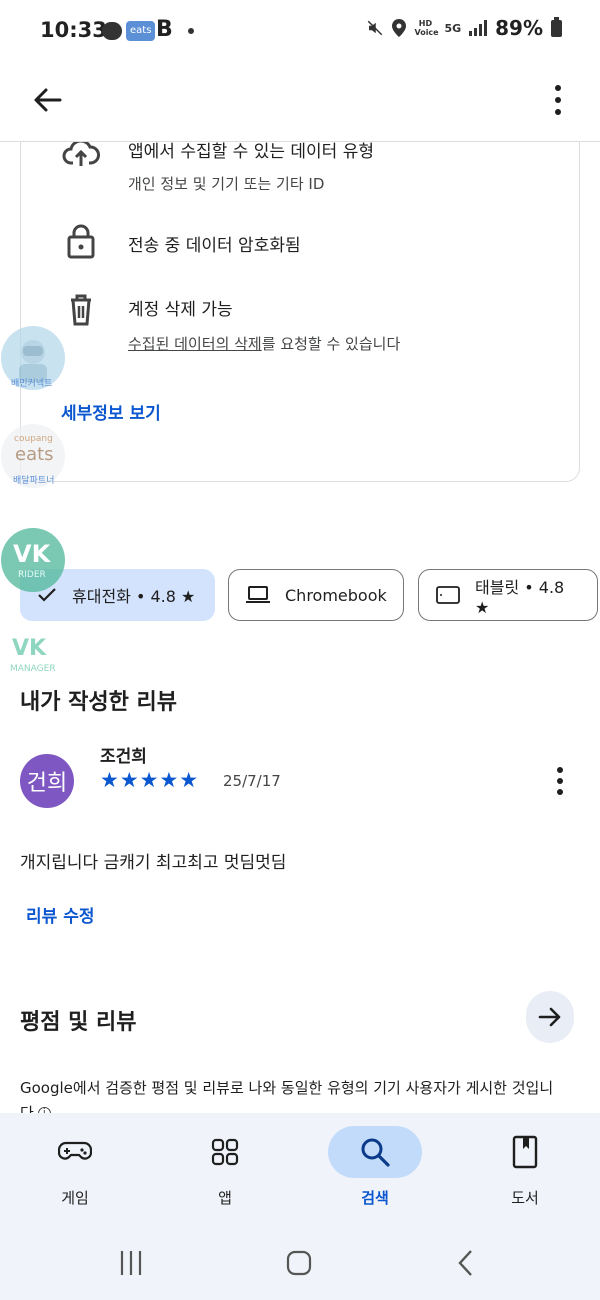 The height and width of the screenshot is (1300, 600). I want to click on vk-manager-label: MANAGER, so click(33, 669).